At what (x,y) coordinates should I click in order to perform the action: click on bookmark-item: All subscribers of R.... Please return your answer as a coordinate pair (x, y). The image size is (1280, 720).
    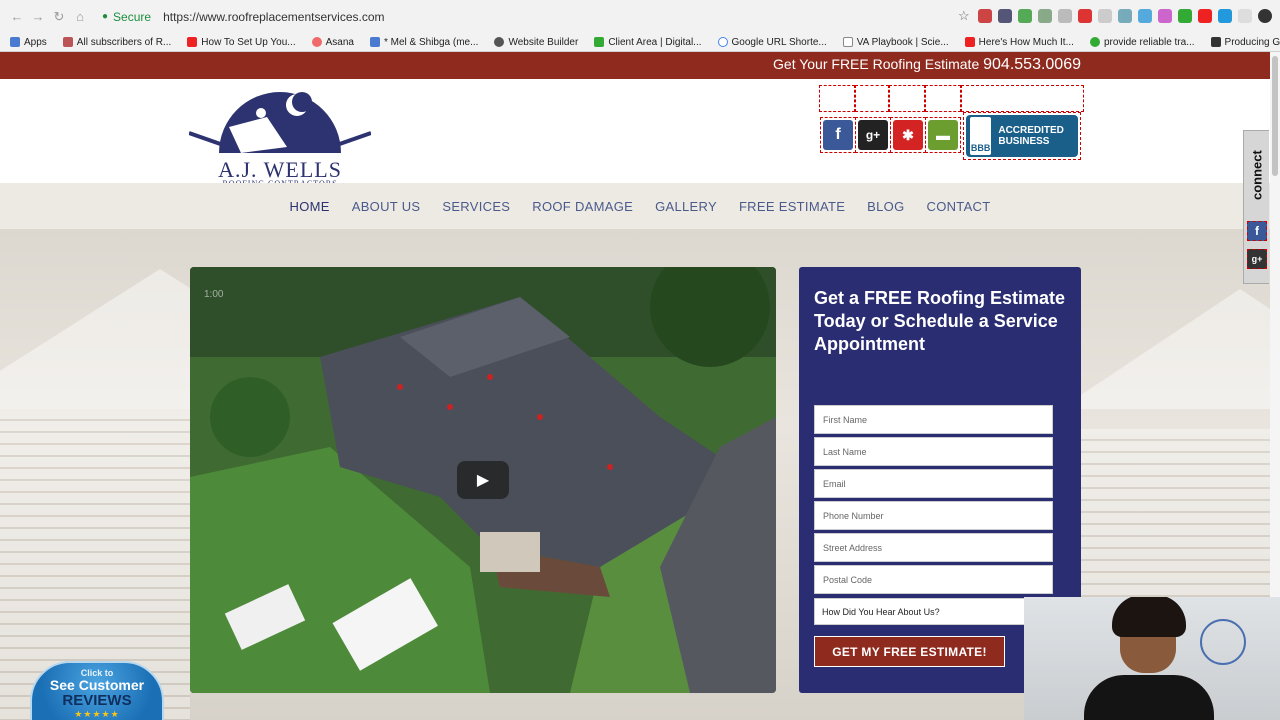
    Looking at the image, I should click on (117, 42).